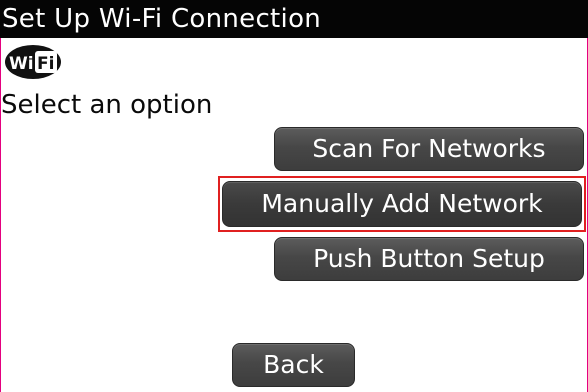 The height and width of the screenshot is (392, 588). What do you see at coordinates (429, 259) in the screenshot?
I see `push-button-setup-button: Push Button Setup` at bounding box center [429, 259].